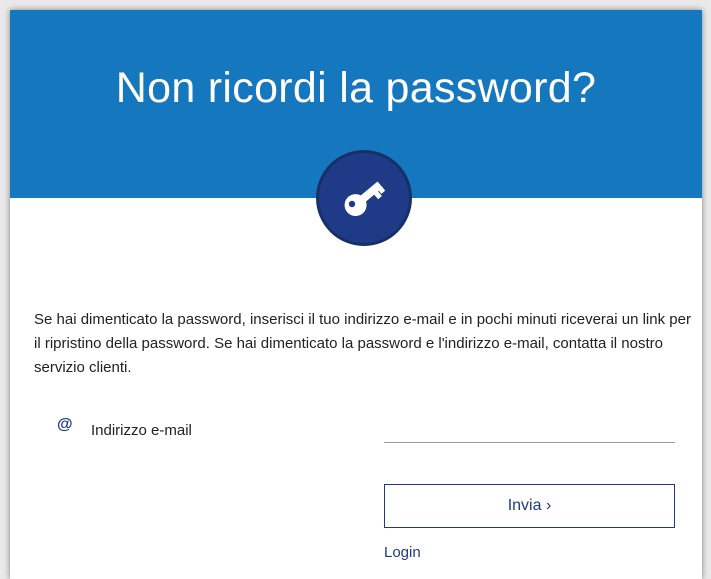 The image size is (711, 579). Describe the element at coordinates (402, 552) in the screenshot. I see `login-link: Login` at that location.